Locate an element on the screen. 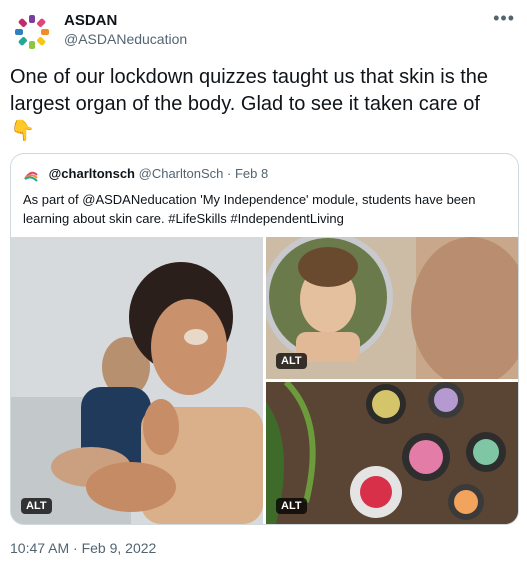  quoted-author-avatar is located at coordinates (31, 175).